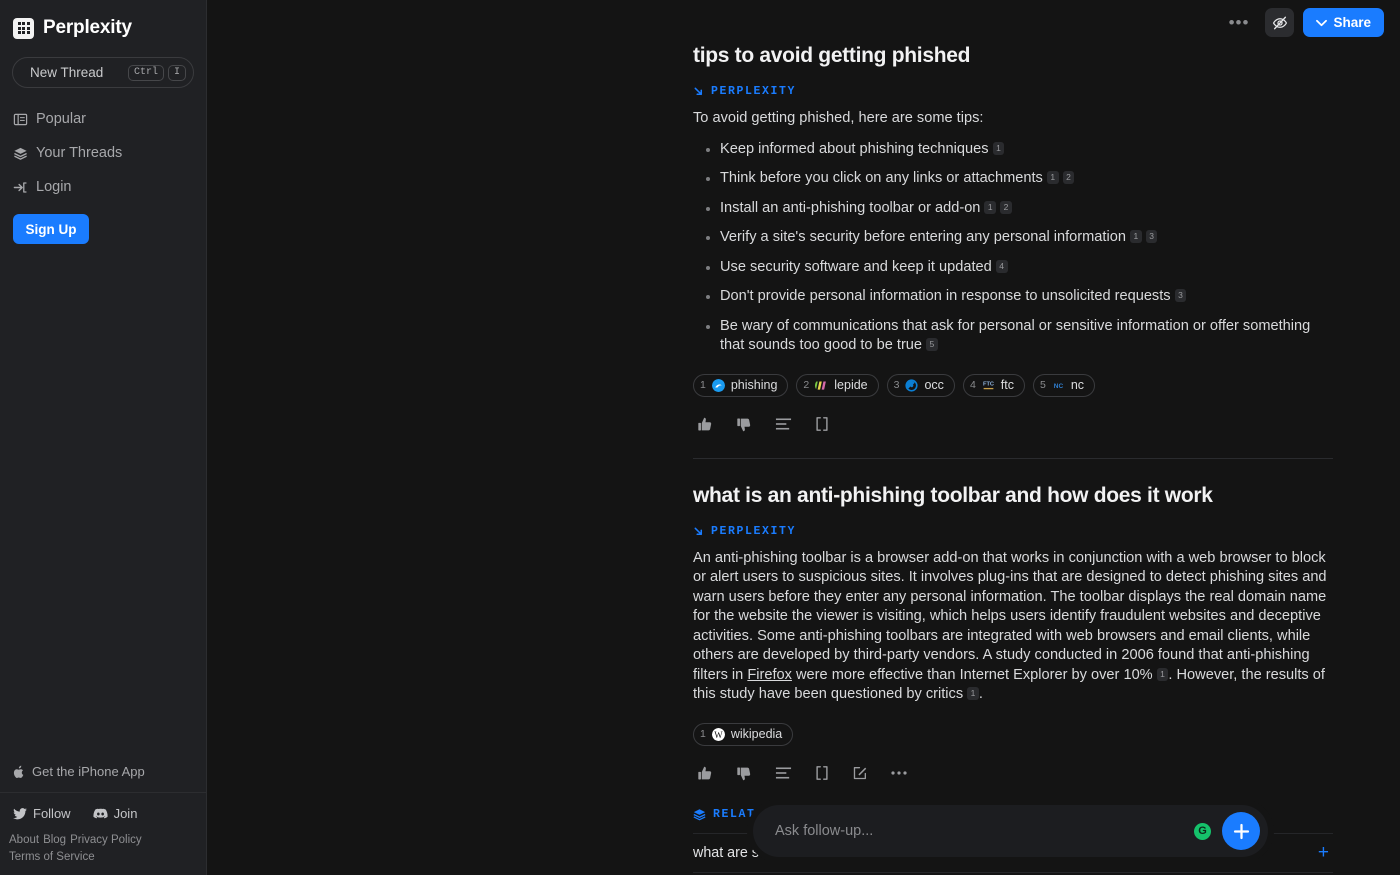 This screenshot has width=1400, height=875. Describe the element at coordinates (972, 385) in the screenshot. I see `source-number: 4` at that location.